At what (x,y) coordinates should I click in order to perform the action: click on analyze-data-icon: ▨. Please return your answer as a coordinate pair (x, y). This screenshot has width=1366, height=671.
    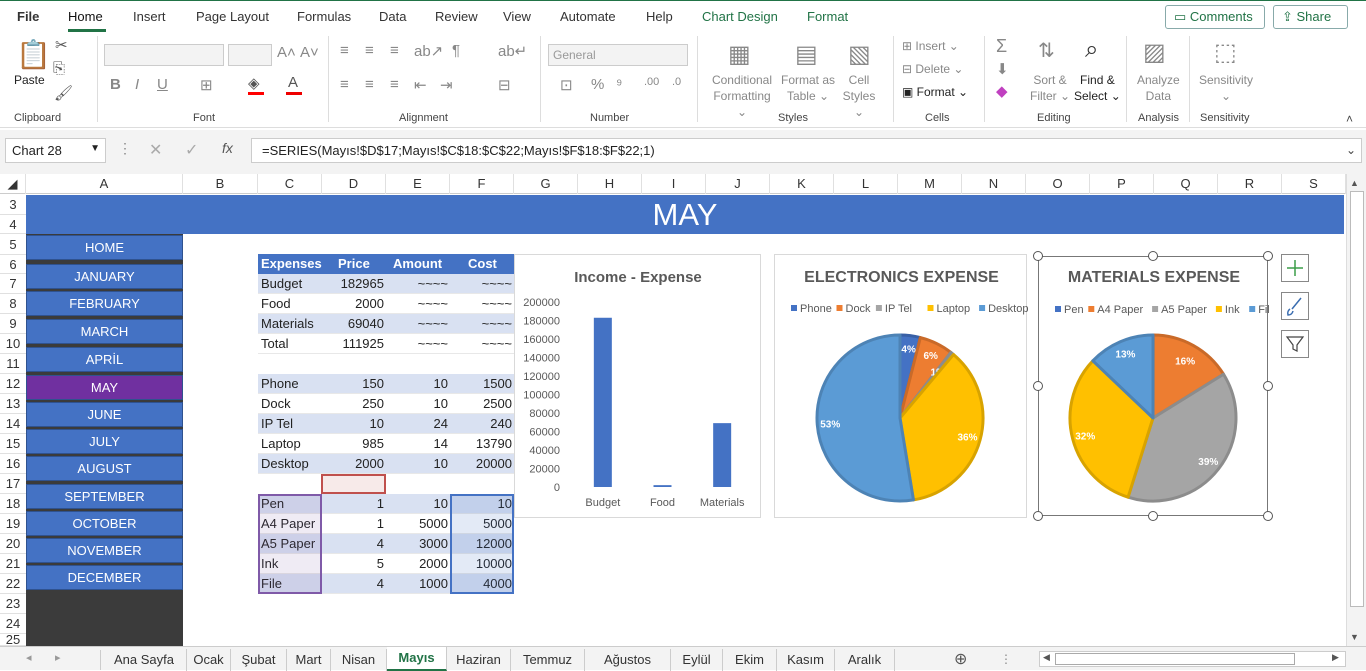
    Looking at the image, I should click on (1154, 52).